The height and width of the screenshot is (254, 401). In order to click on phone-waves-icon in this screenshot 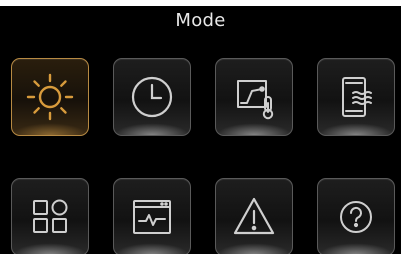, I will do `click(357, 97)`.